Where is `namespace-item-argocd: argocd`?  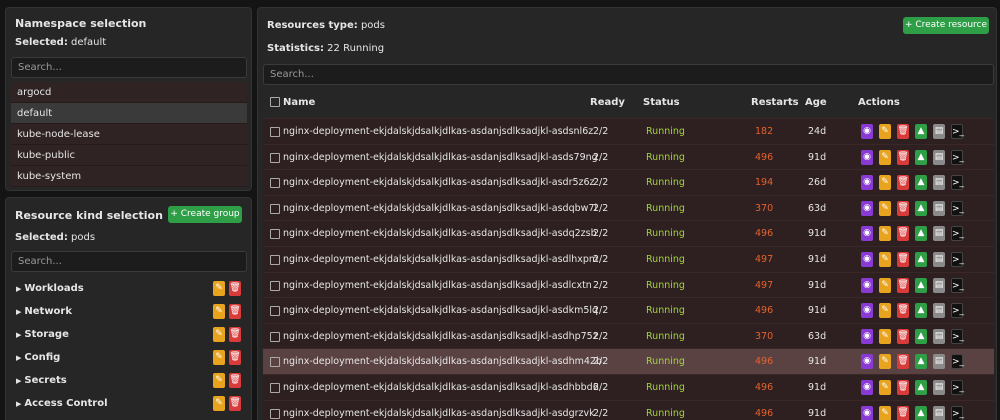
namespace-item-argocd: argocd is located at coordinates (129, 92).